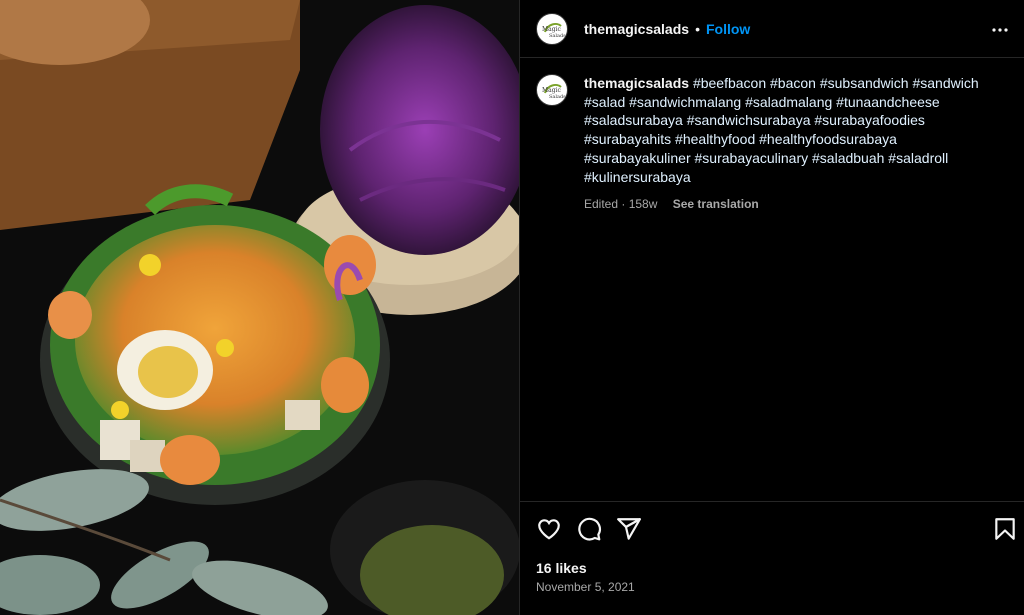 The height and width of the screenshot is (615, 1024). I want to click on post-actions: 16 likes November 5, 2021, so click(772, 558).